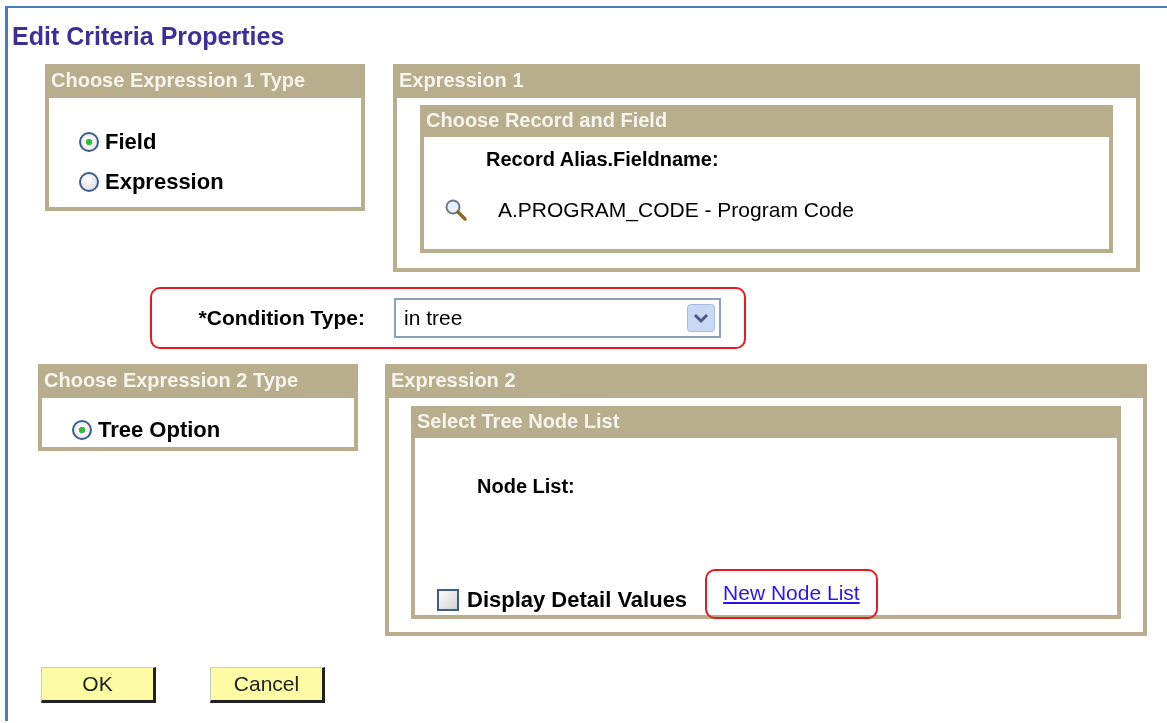 The height and width of the screenshot is (723, 1167). What do you see at coordinates (456, 210) in the screenshot?
I see `search-icon` at bounding box center [456, 210].